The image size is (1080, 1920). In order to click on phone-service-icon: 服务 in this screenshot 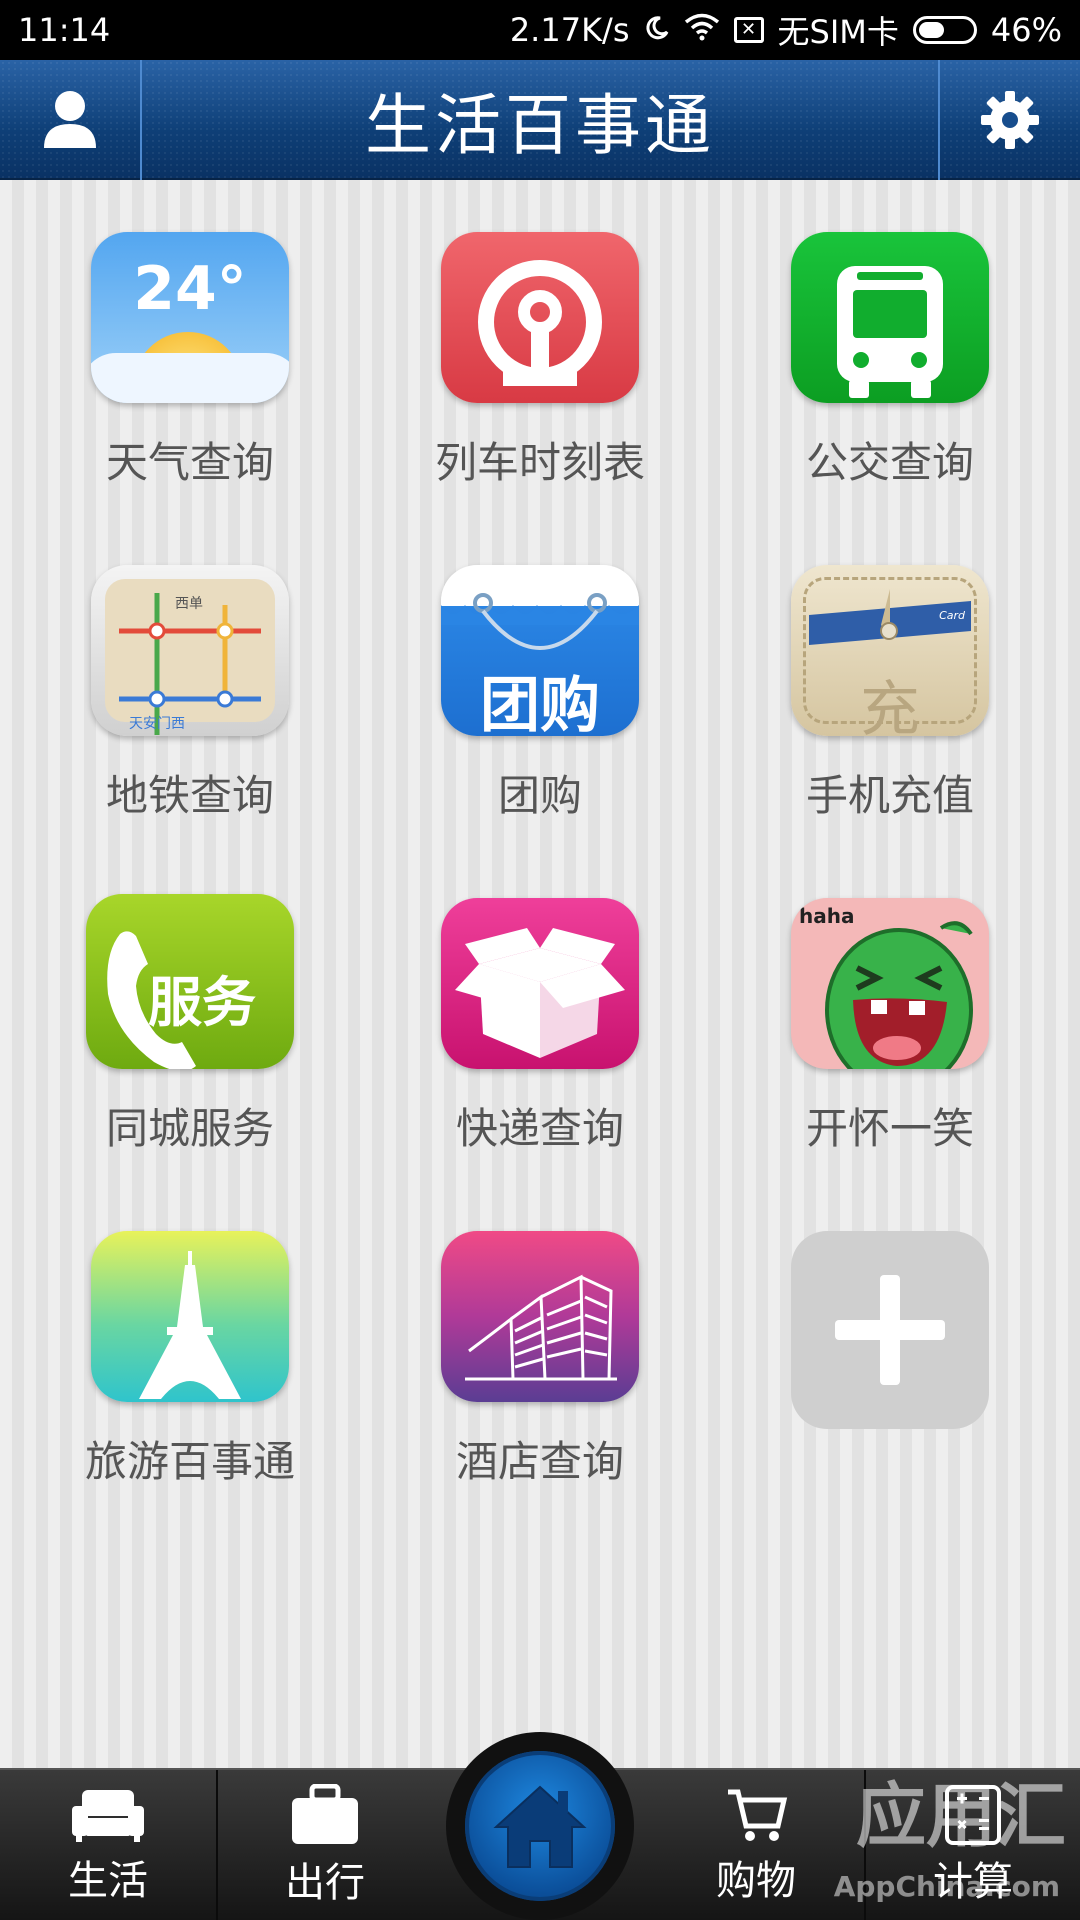, I will do `click(190, 981)`.